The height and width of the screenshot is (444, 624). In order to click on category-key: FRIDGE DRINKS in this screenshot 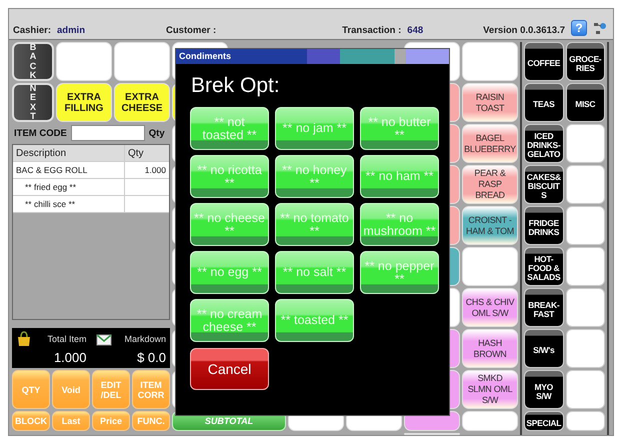, I will do `click(544, 225)`.